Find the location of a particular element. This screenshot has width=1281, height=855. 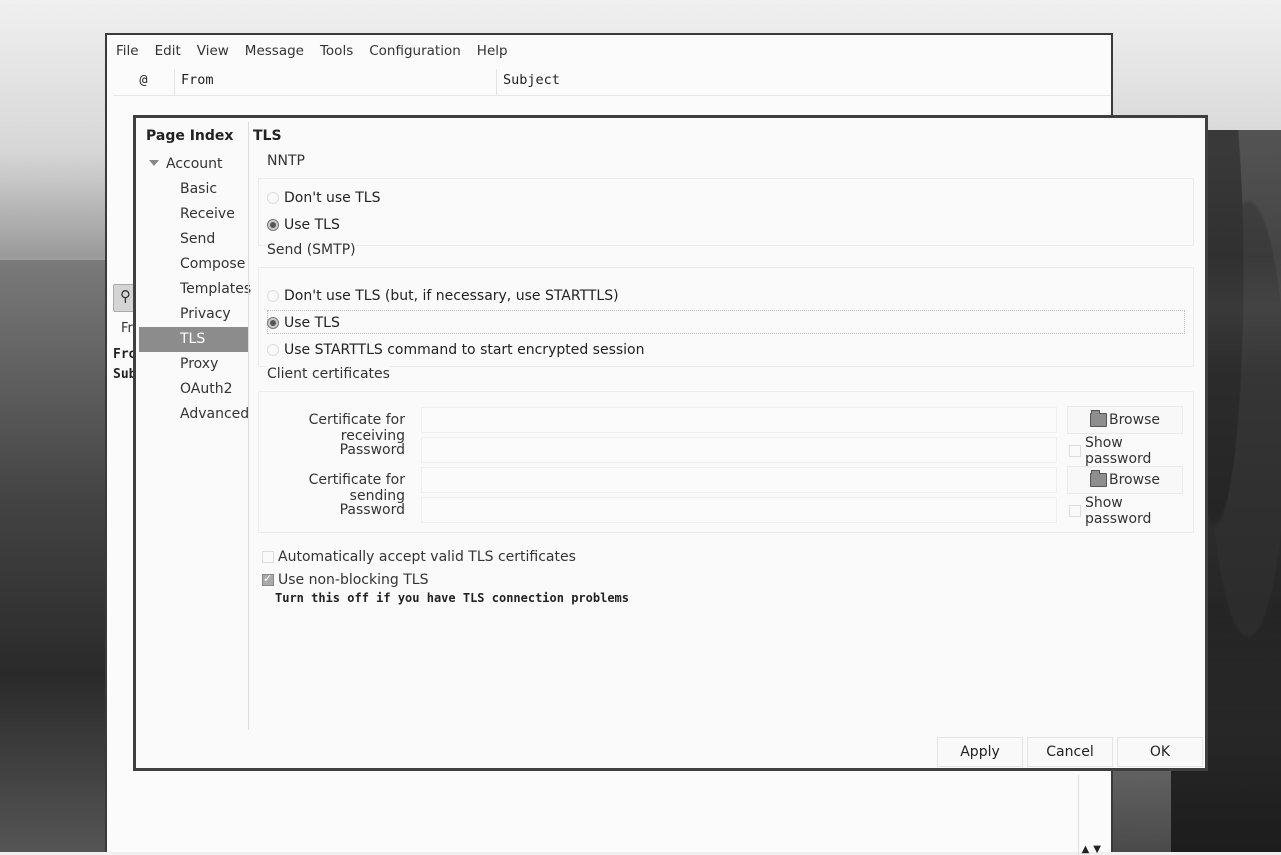

checkbox-checked is located at coordinates (268, 579).